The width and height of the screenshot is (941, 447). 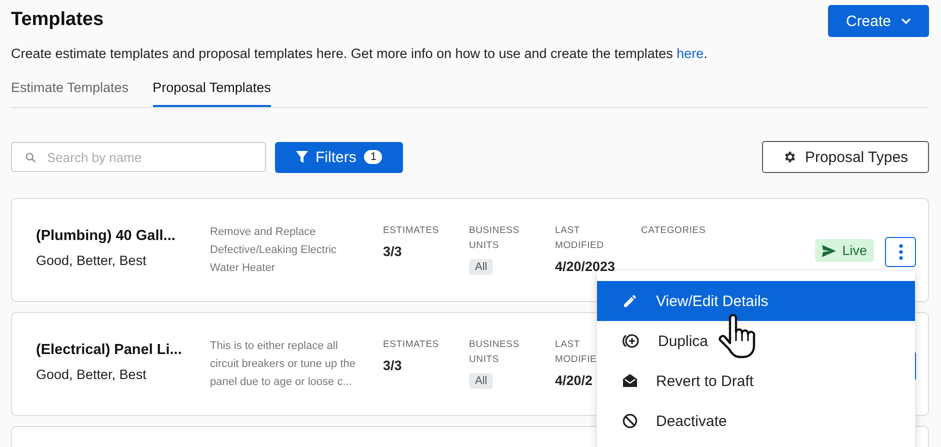 What do you see at coordinates (630, 301) in the screenshot?
I see `pencil-icon` at bounding box center [630, 301].